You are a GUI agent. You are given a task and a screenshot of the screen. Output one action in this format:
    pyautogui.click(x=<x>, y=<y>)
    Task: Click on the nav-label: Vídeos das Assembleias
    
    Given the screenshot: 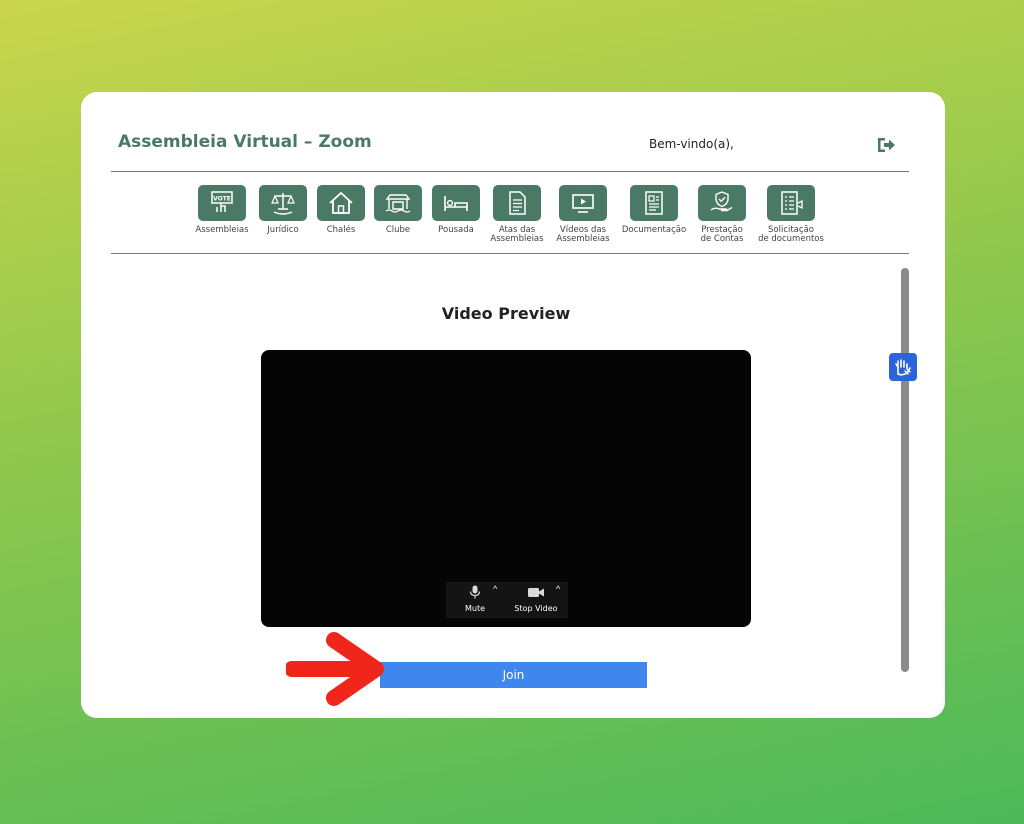 What is the action you would take?
    pyautogui.click(x=583, y=234)
    